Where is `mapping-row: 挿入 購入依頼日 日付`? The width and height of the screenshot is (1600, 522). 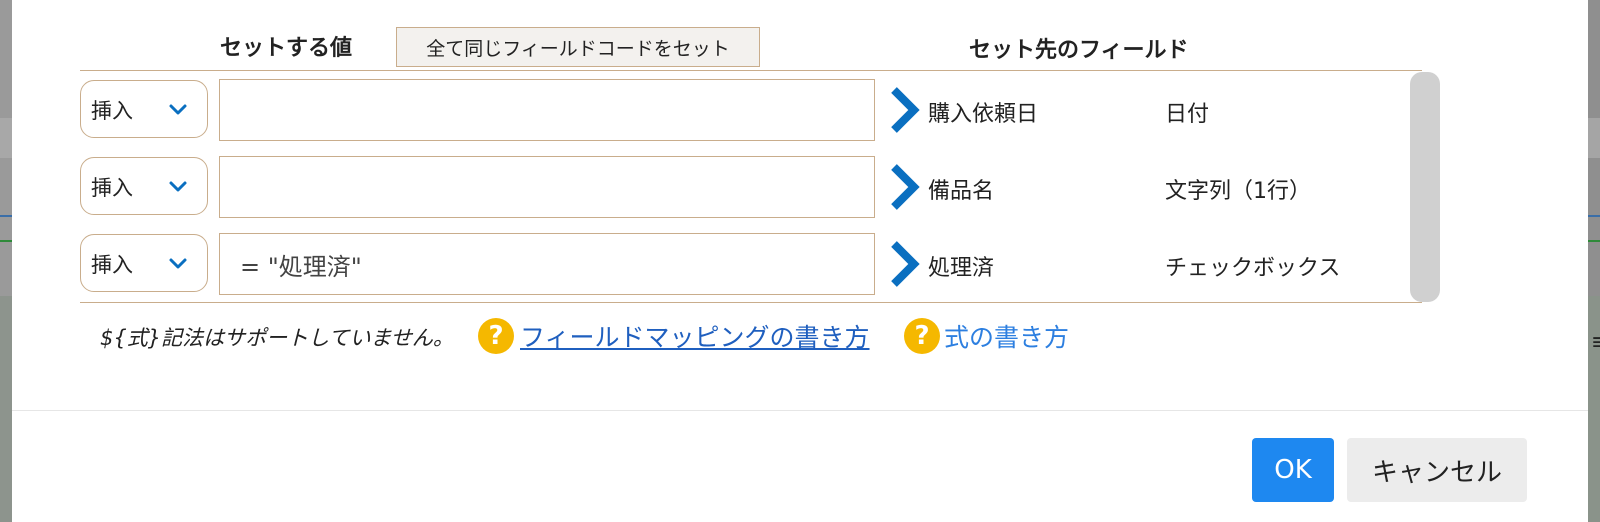 mapping-row: 挿入 購入依頼日 日付 is located at coordinates (745, 110).